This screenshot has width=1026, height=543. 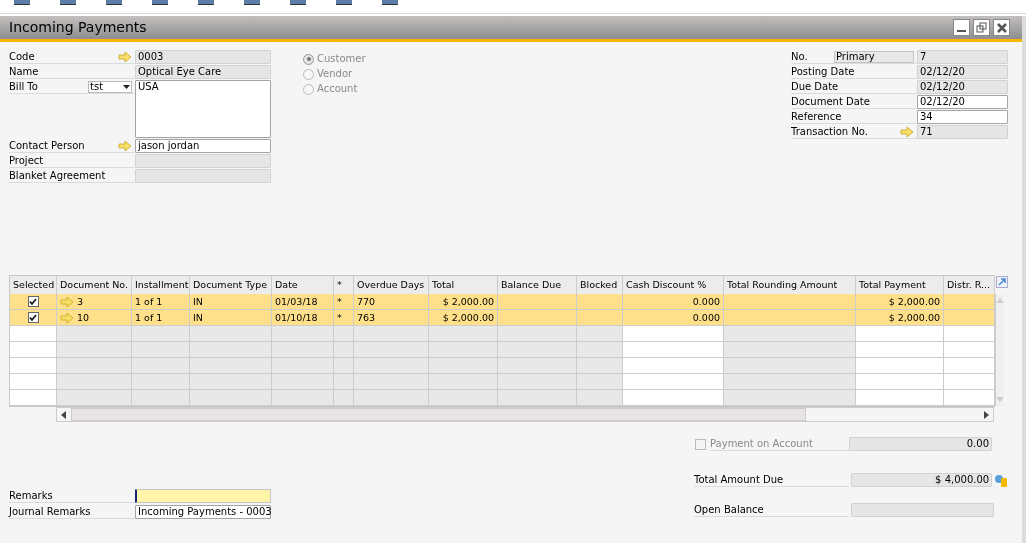 I want to click on input-field: 34, so click(x=962, y=117).